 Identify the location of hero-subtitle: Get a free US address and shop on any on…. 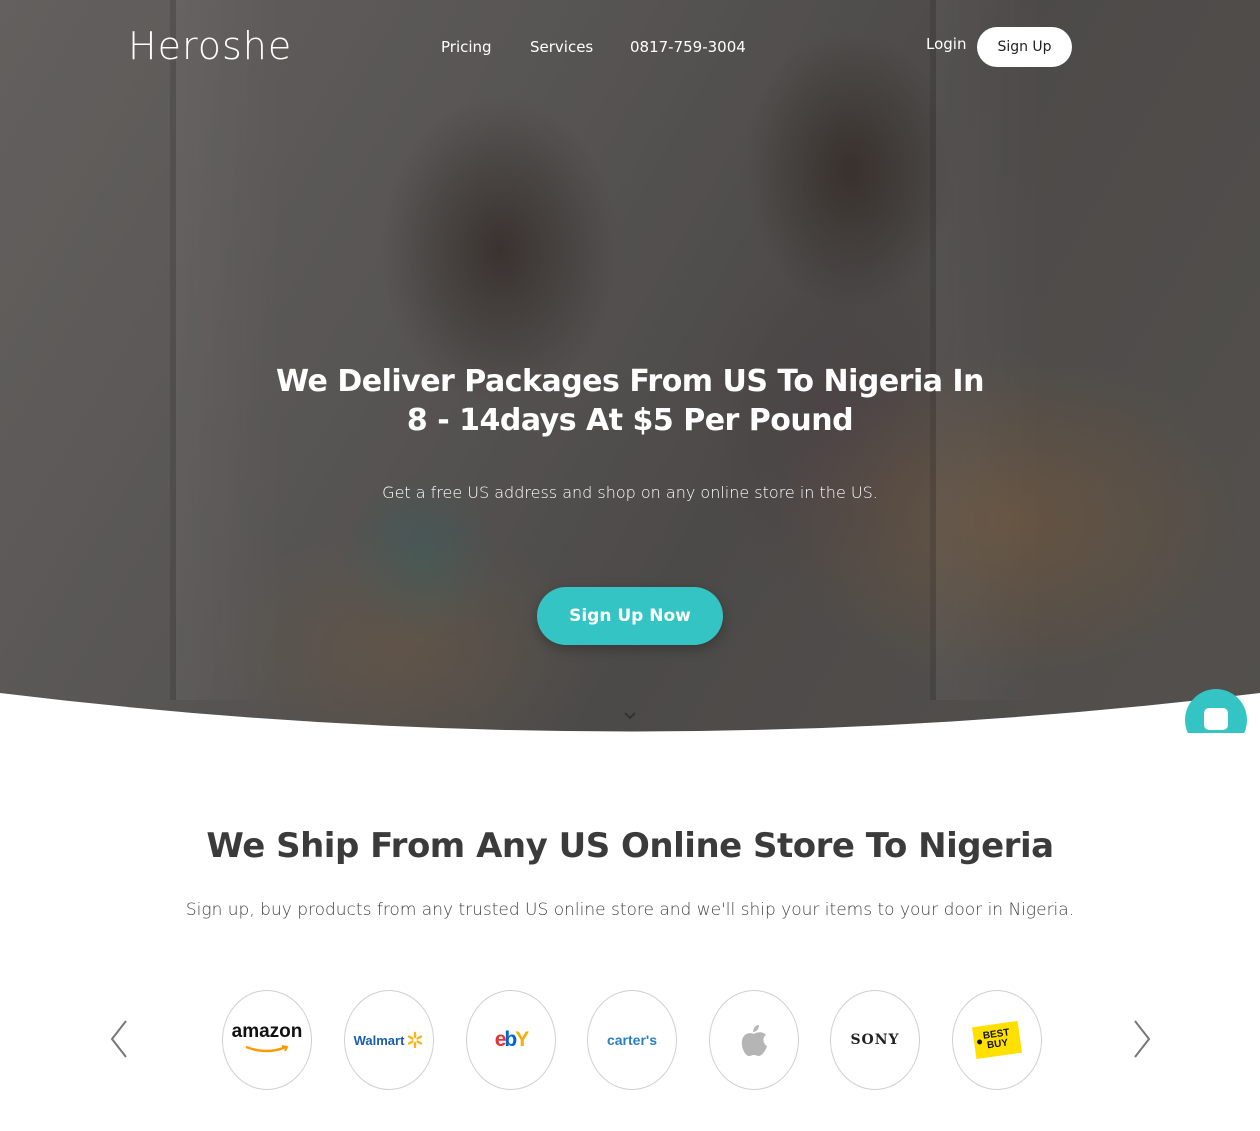
(630, 492).